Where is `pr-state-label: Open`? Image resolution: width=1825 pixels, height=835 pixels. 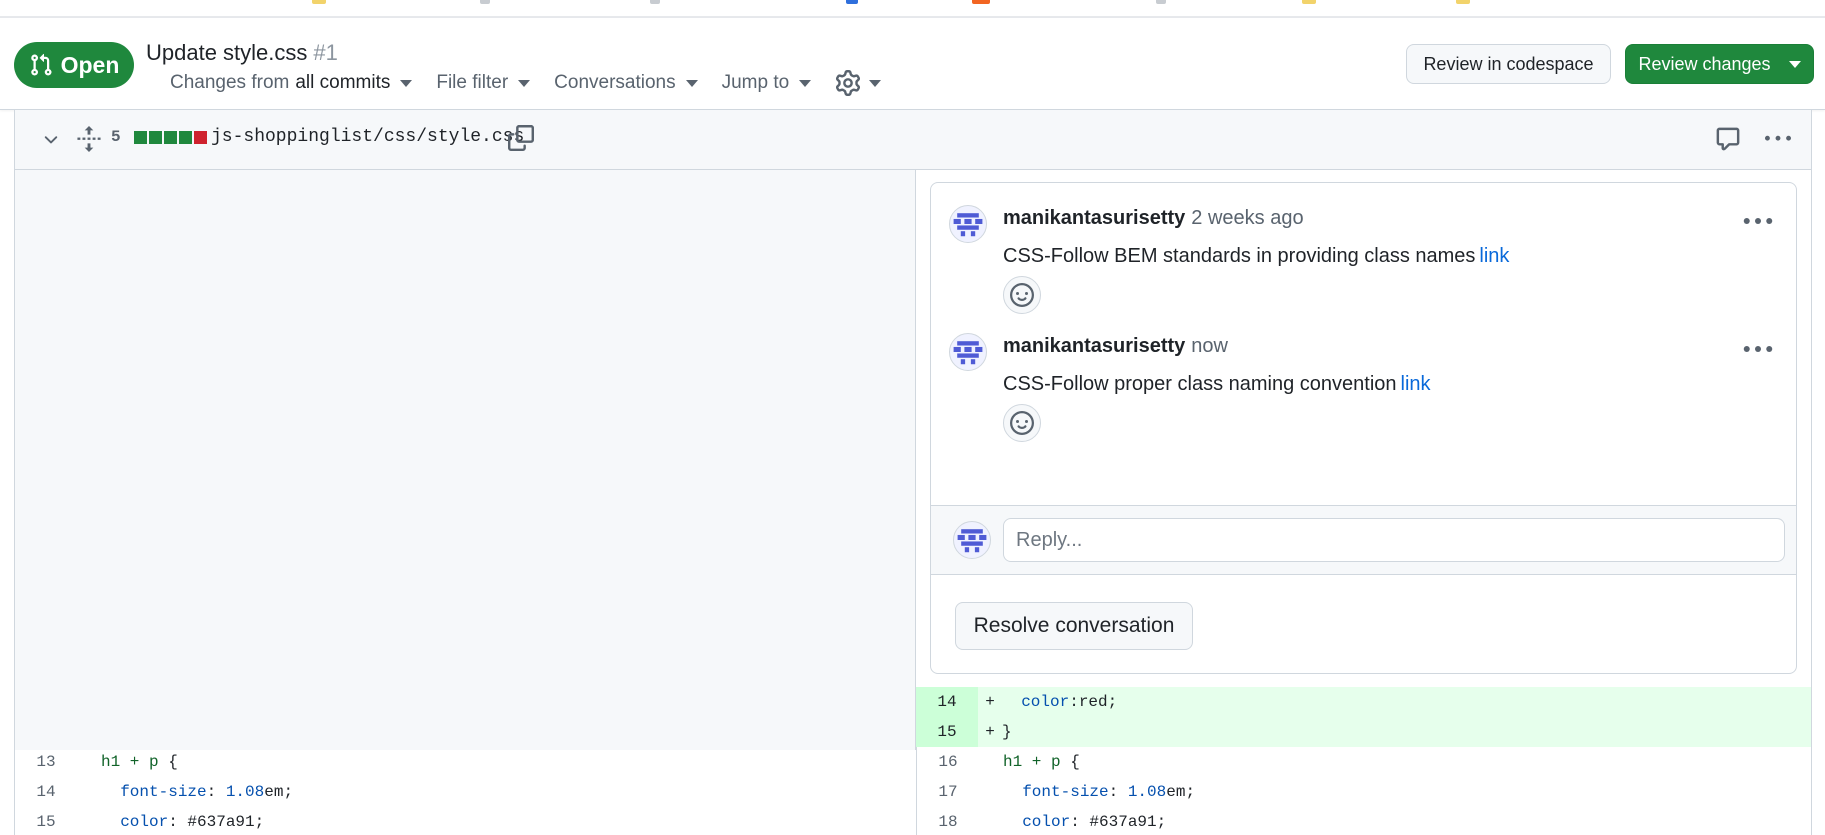 pr-state-label: Open is located at coordinates (90, 64).